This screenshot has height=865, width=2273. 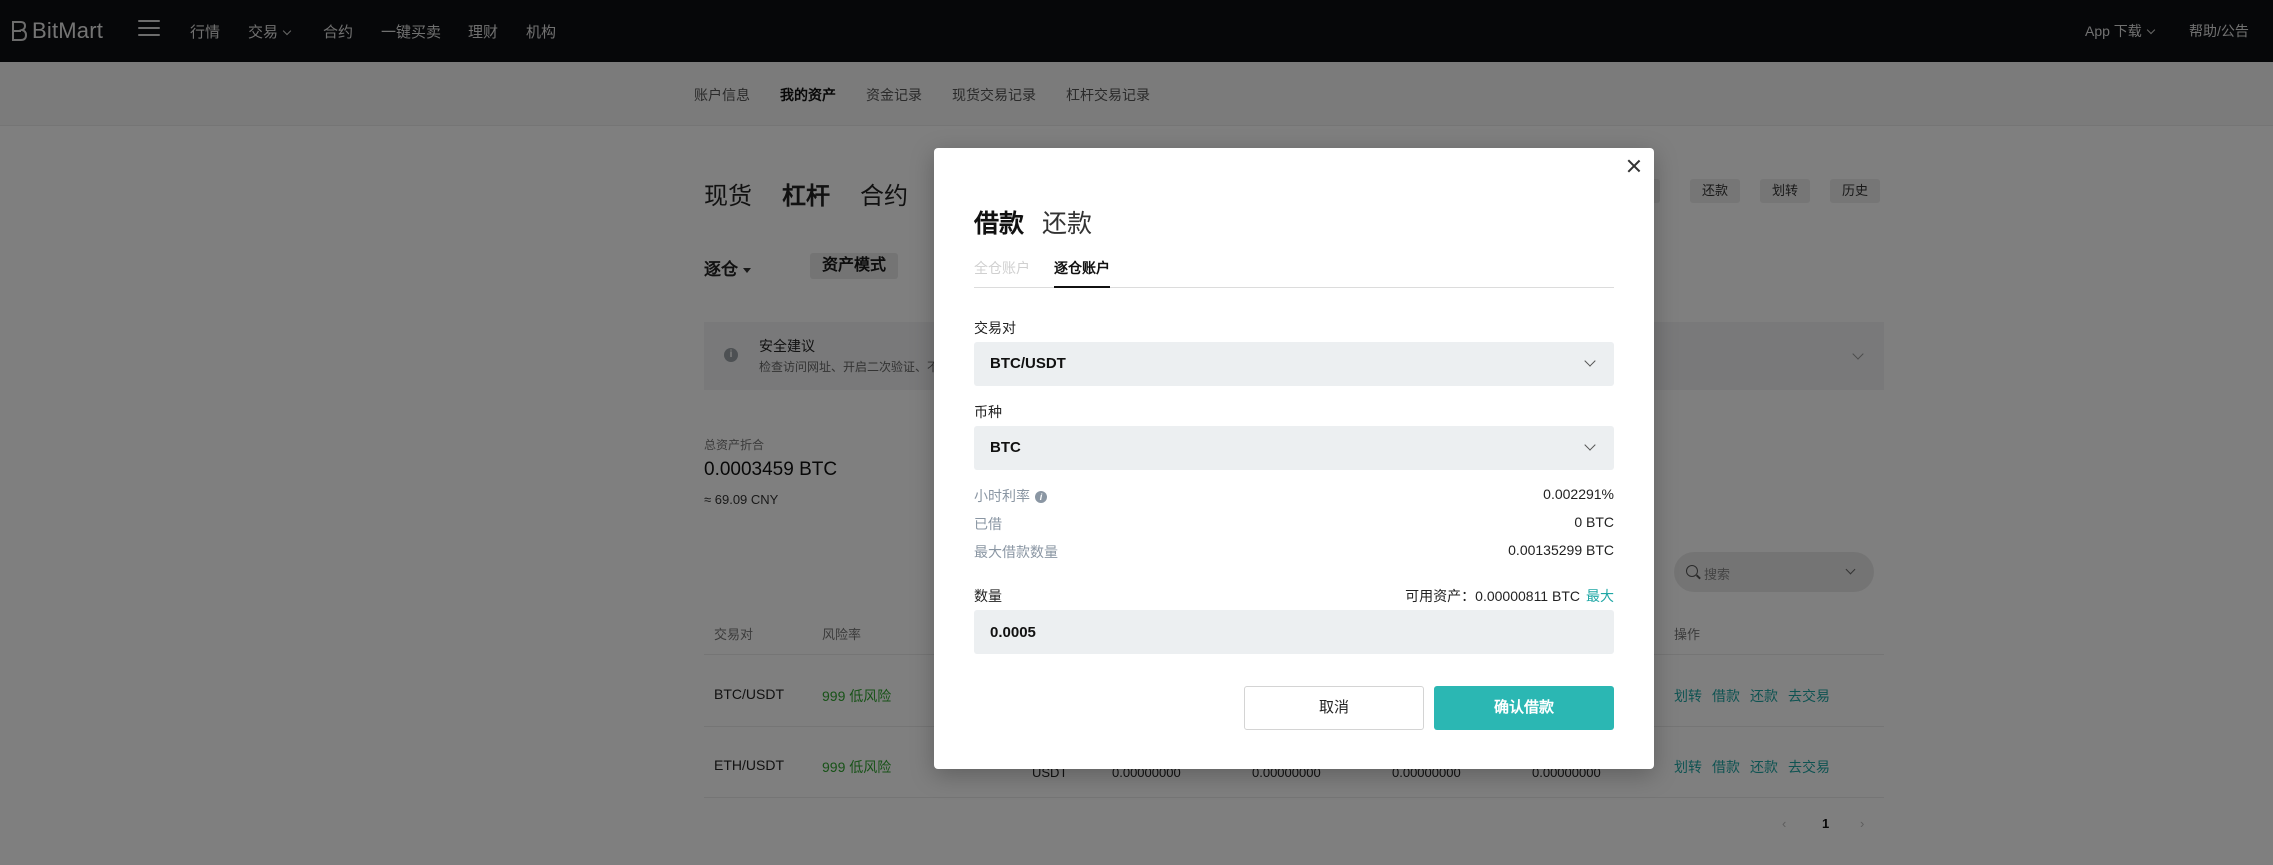 I want to click on info-icon: i, so click(x=1041, y=497).